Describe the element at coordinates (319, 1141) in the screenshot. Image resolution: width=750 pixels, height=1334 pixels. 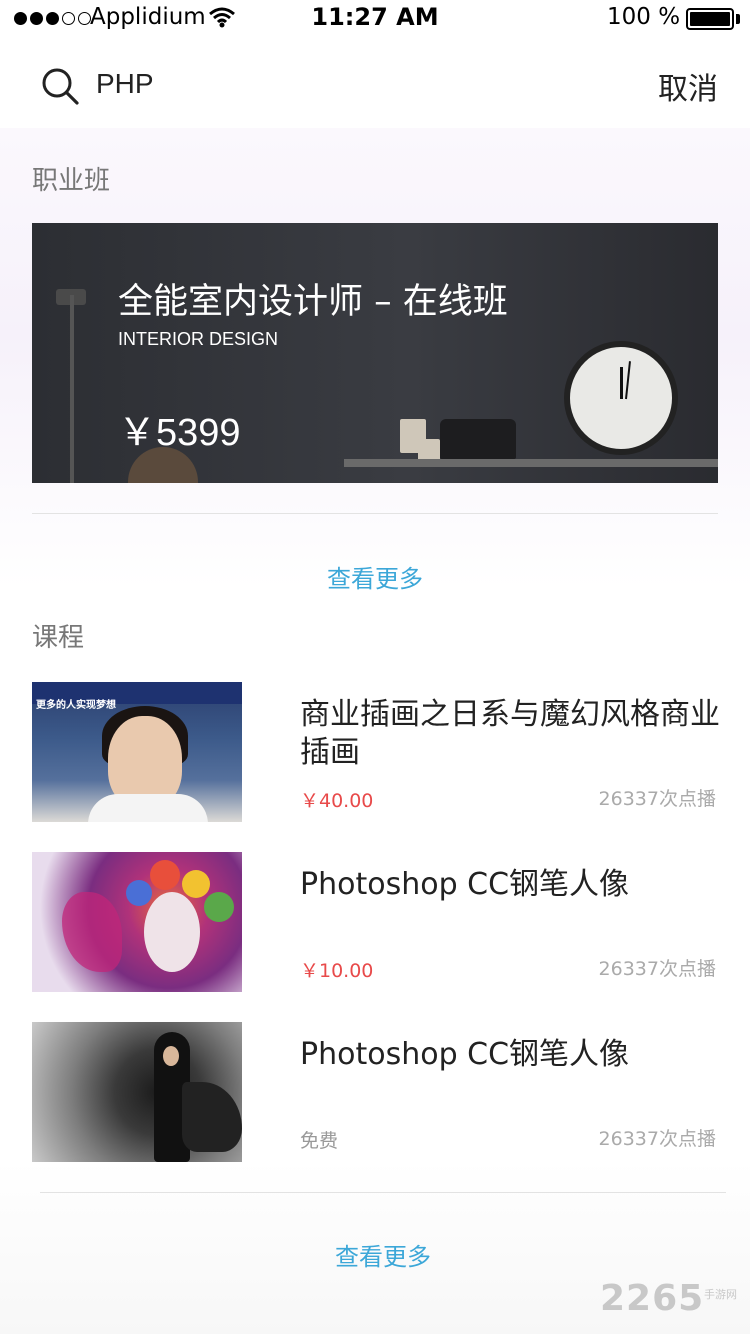
I see `course-price: 免费` at that location.